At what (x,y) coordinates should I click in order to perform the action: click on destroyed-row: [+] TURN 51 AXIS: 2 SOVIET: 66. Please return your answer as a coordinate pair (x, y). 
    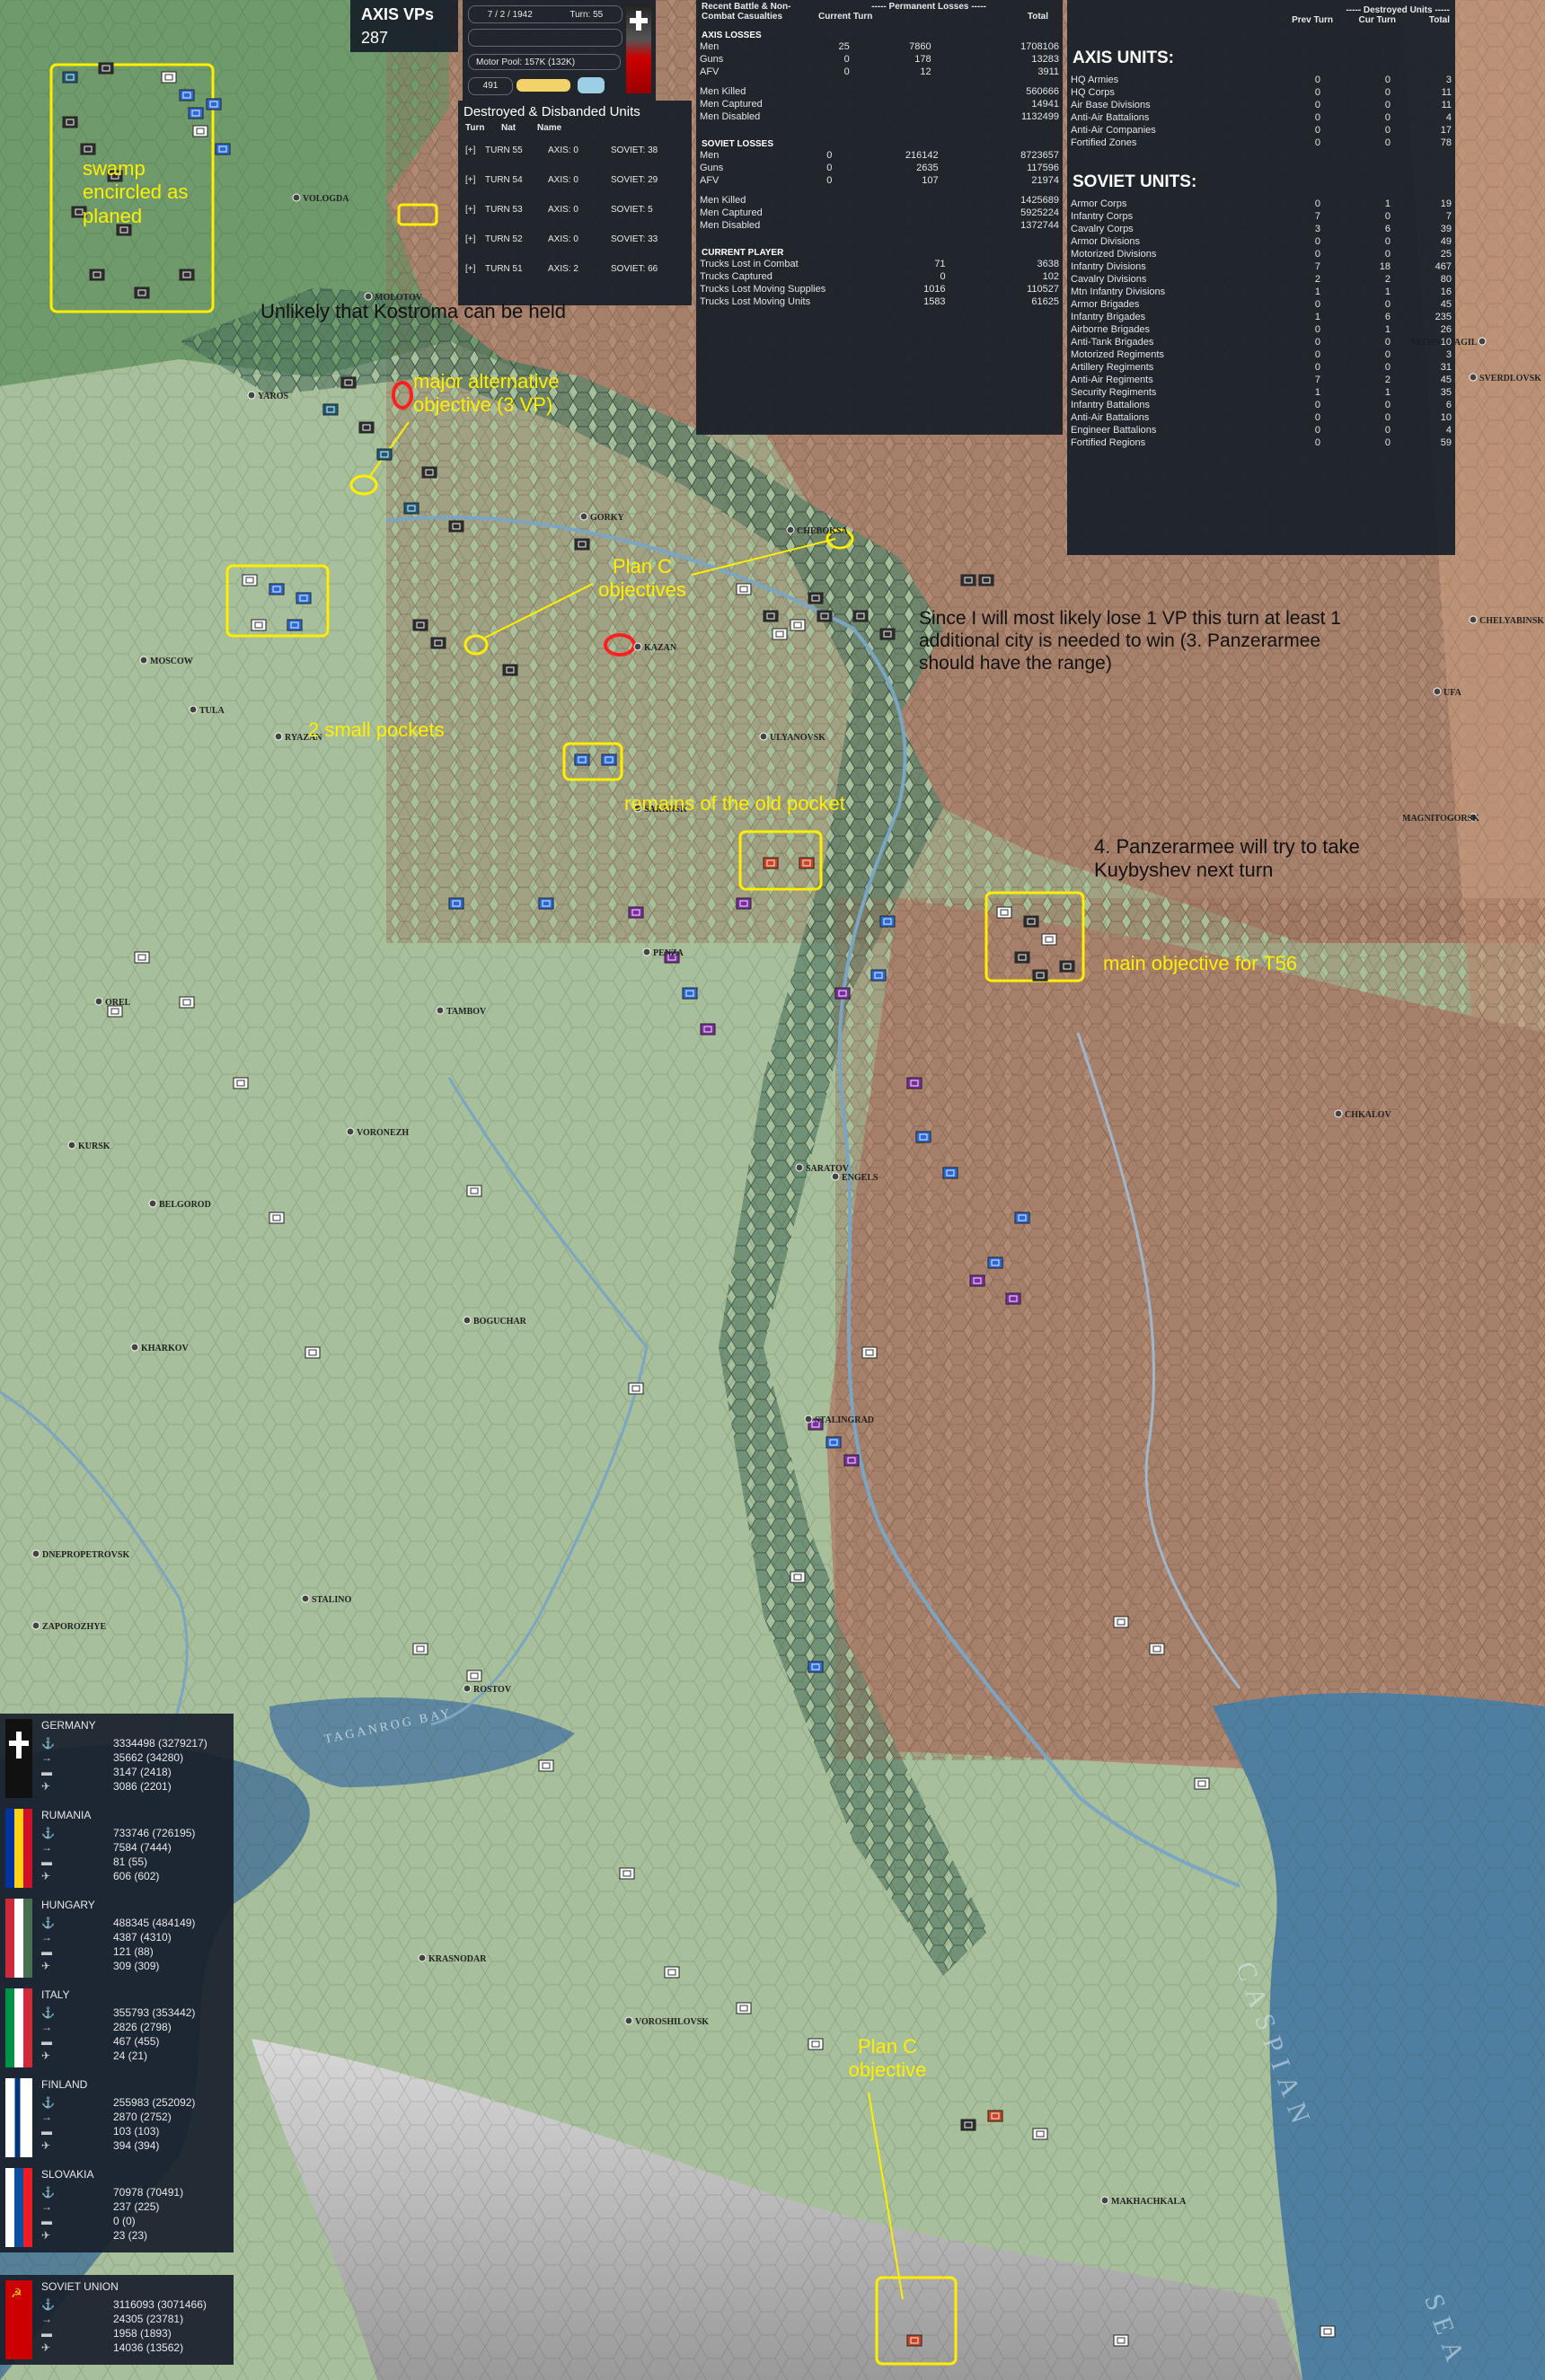
    Looking at the image, I should click on (575, 279).